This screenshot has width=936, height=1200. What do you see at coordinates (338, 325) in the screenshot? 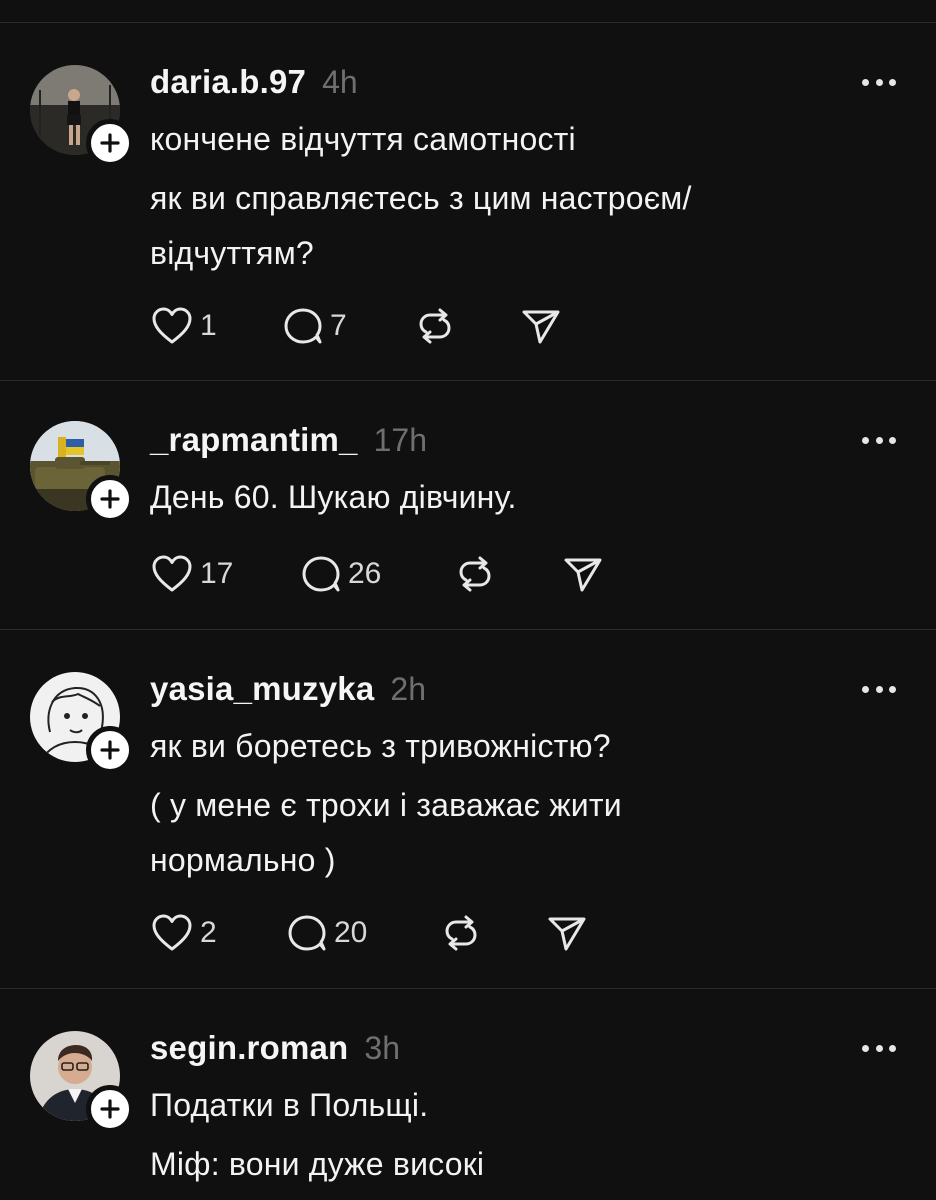
I see `reply-count: 7` at bounding box center [338, 325].